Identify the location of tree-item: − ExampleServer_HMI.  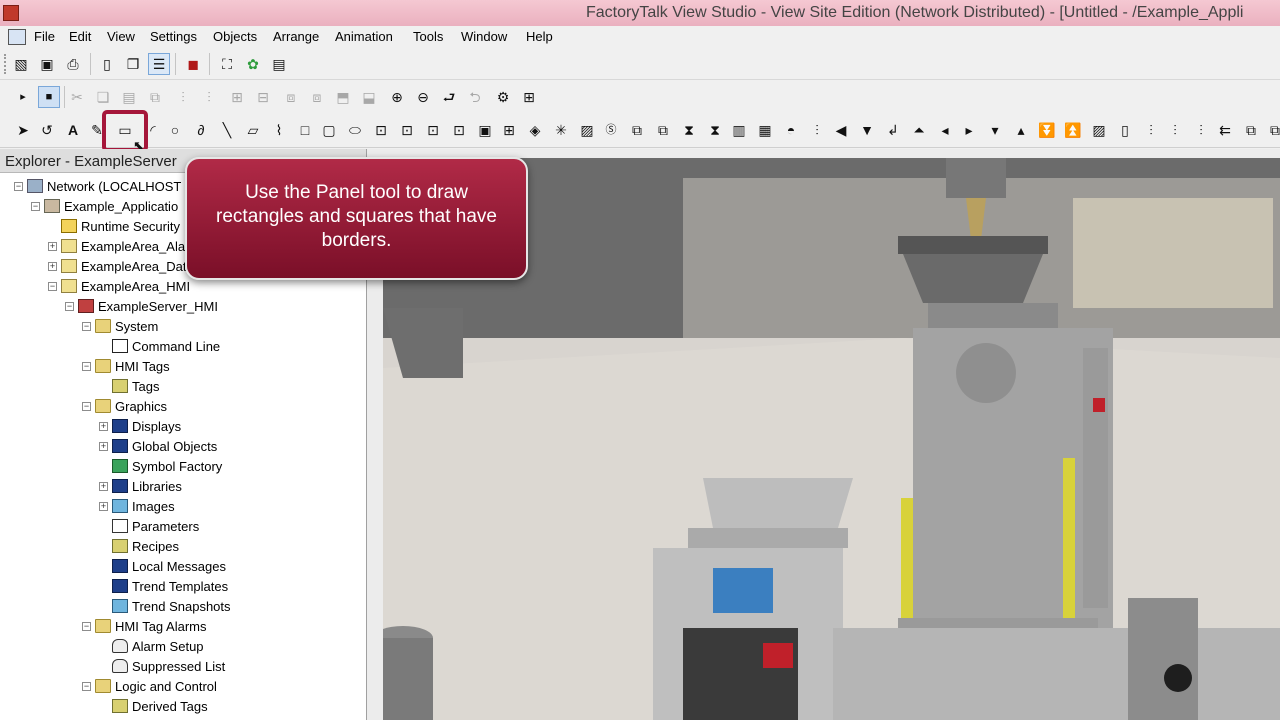
(141, 306).